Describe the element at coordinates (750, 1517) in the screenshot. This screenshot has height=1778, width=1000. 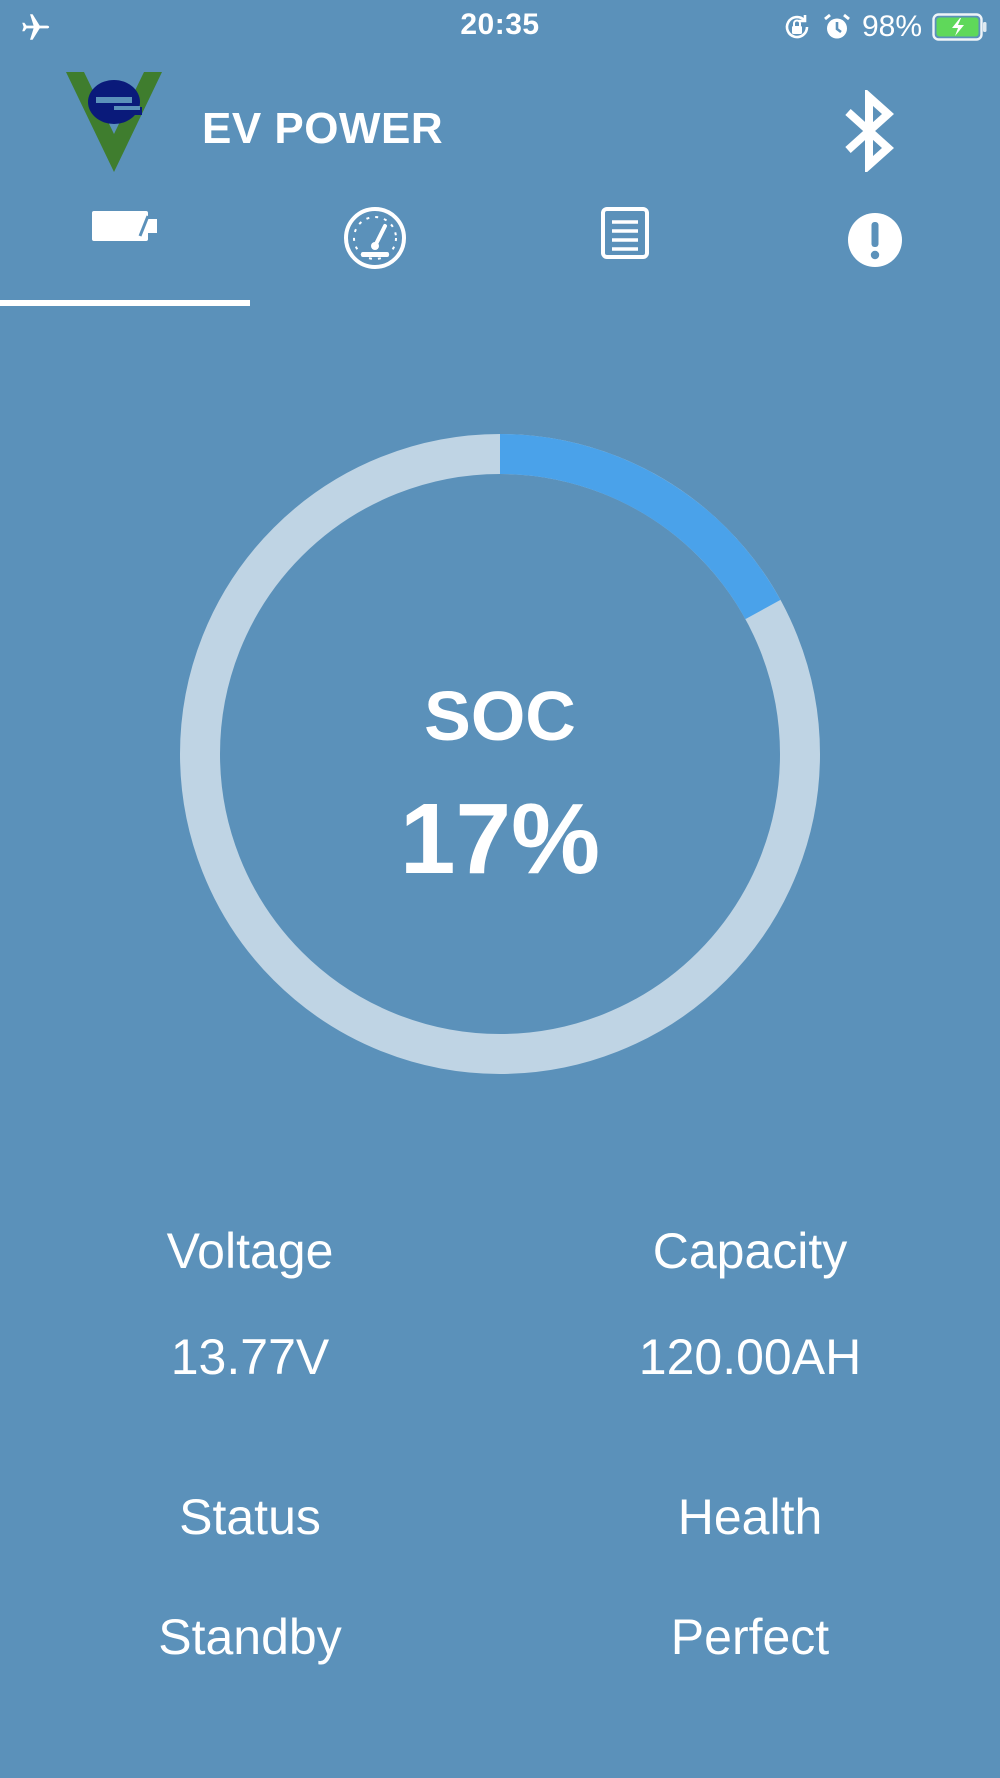
I see `health-label: Health` at that location.